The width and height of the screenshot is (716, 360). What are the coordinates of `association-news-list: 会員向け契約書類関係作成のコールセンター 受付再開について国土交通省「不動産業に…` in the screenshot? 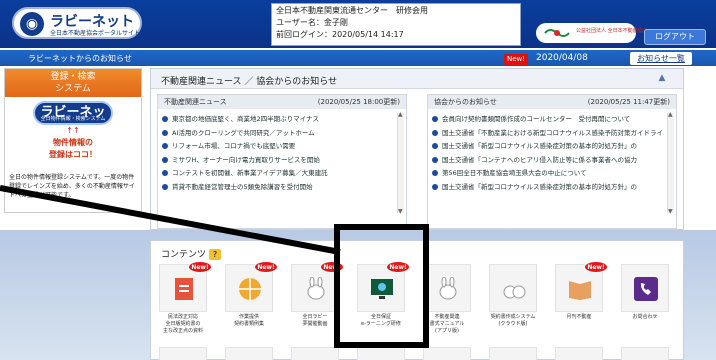 It's located at (547, 153).